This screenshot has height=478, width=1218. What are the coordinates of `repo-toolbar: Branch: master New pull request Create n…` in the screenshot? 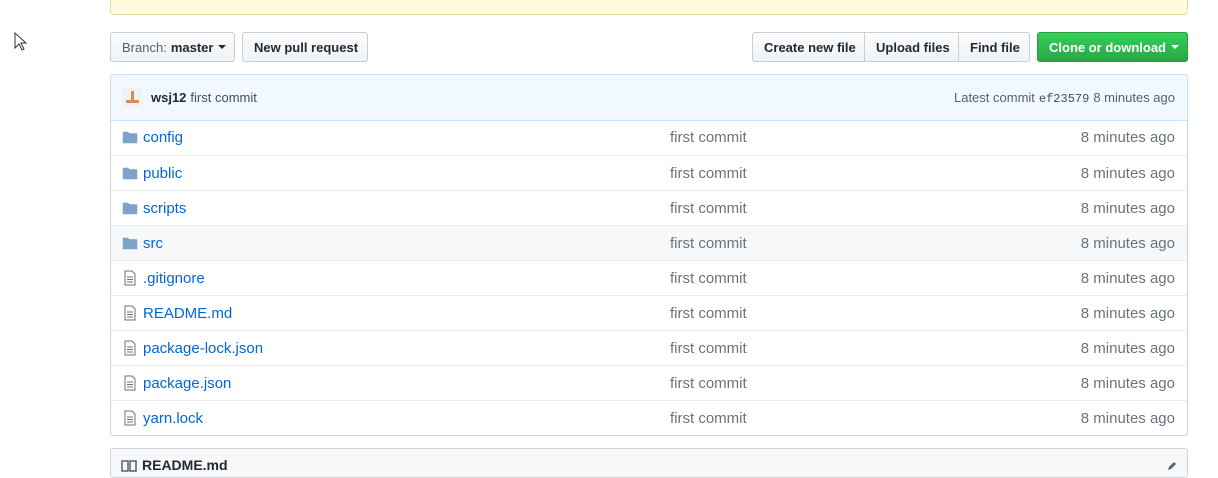 It's located at (649, 47).